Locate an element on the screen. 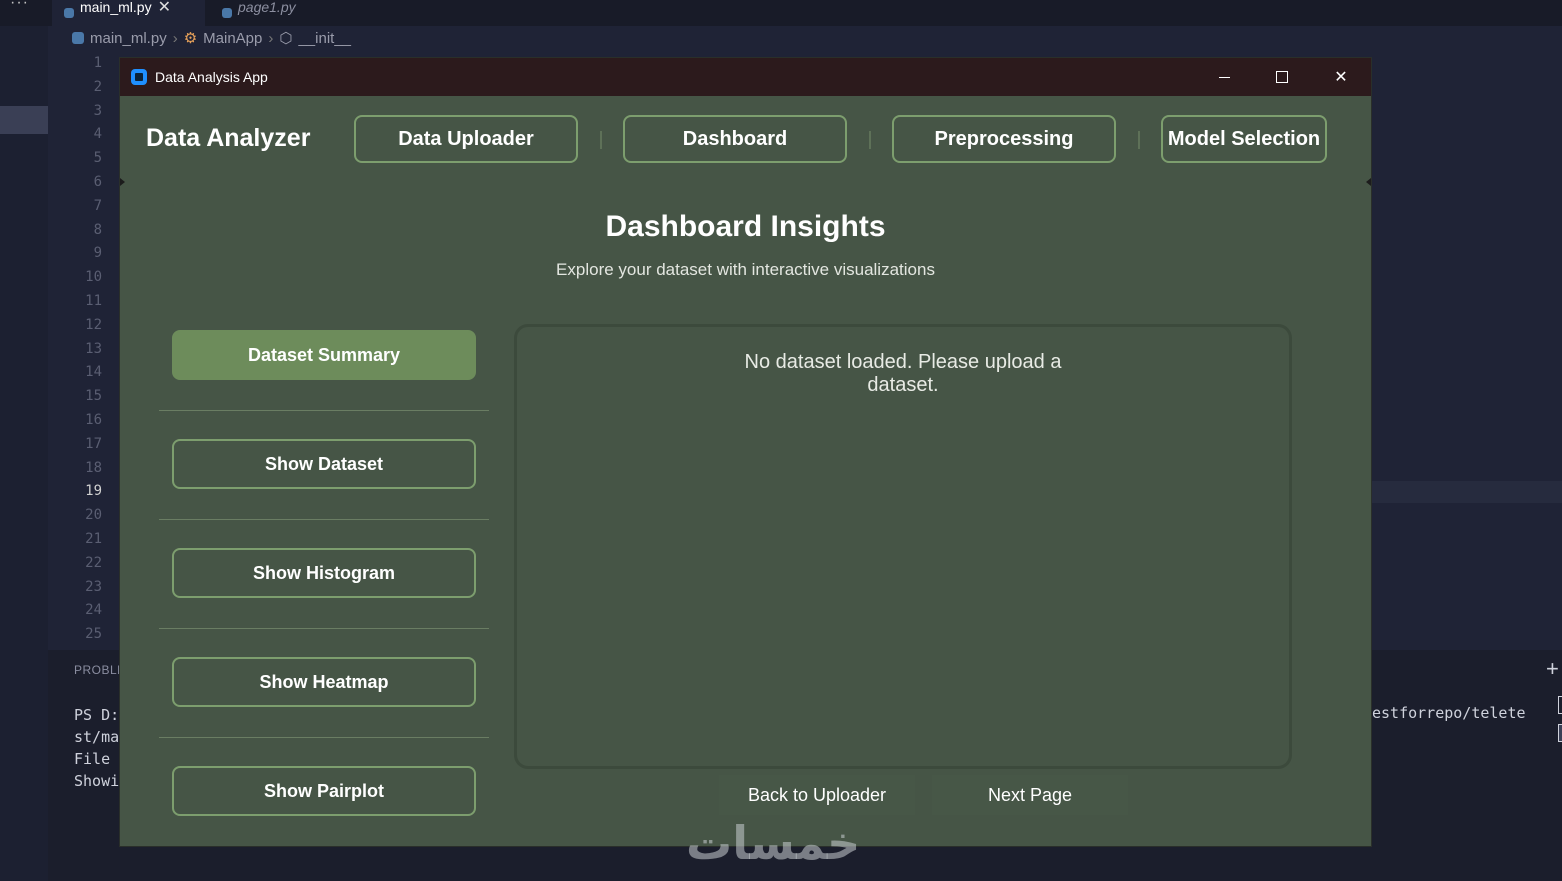  line-number: 22 is located at coordinates (93, 562).